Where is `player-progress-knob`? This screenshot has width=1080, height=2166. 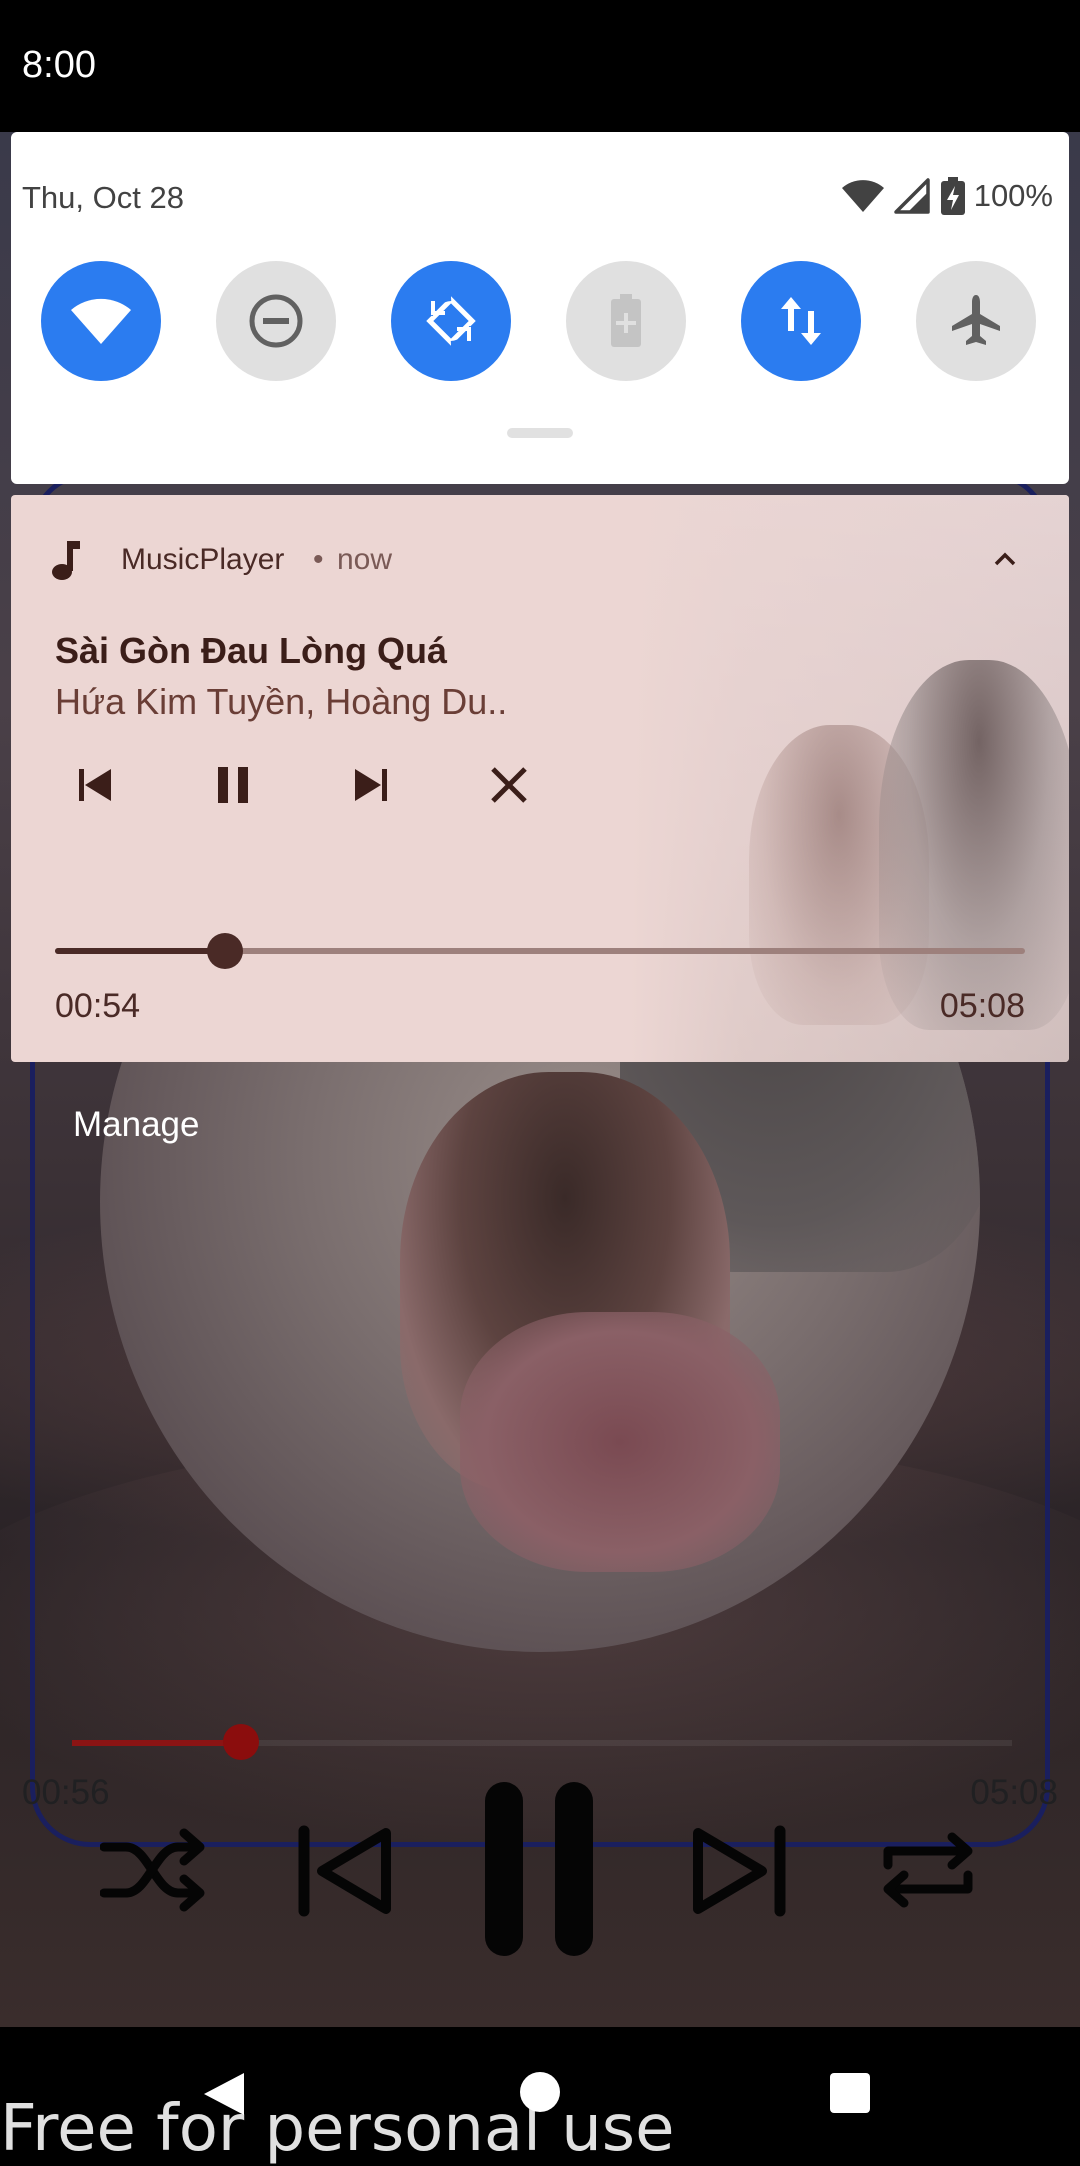 player-progress-knob is located at coordinates (241, 1742).